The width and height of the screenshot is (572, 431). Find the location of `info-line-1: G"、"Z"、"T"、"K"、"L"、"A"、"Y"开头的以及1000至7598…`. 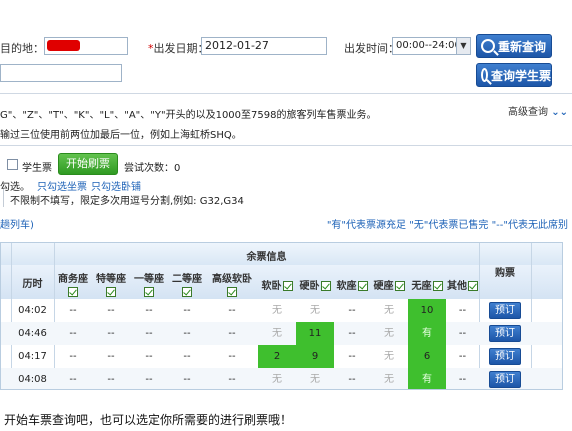

info-line-1: G"、"Z"、"T"、"K"、"L"、"A"、"Y"开头的以及1000至7598… is located at coordinates (188, 115).